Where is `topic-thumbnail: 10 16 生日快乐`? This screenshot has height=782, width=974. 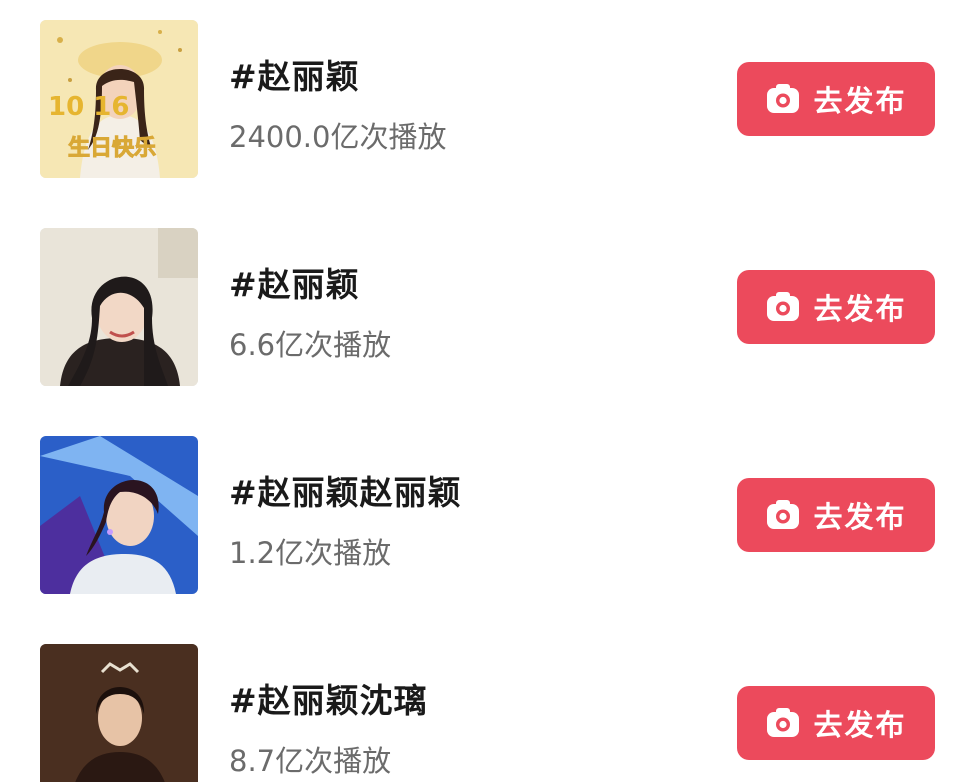 topic-thumbnail: 10 16 生日快乐 is located at coordinates (119, 99).